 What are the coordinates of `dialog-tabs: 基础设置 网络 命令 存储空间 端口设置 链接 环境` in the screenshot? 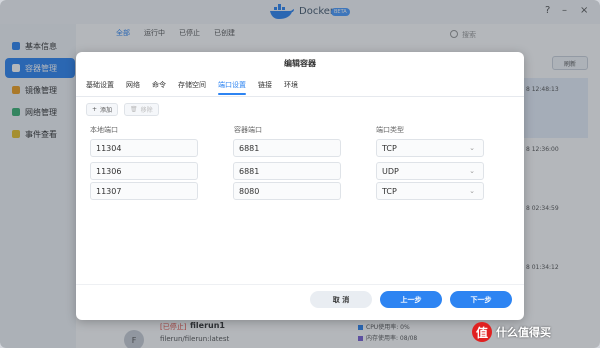 It's located at (198, 87).